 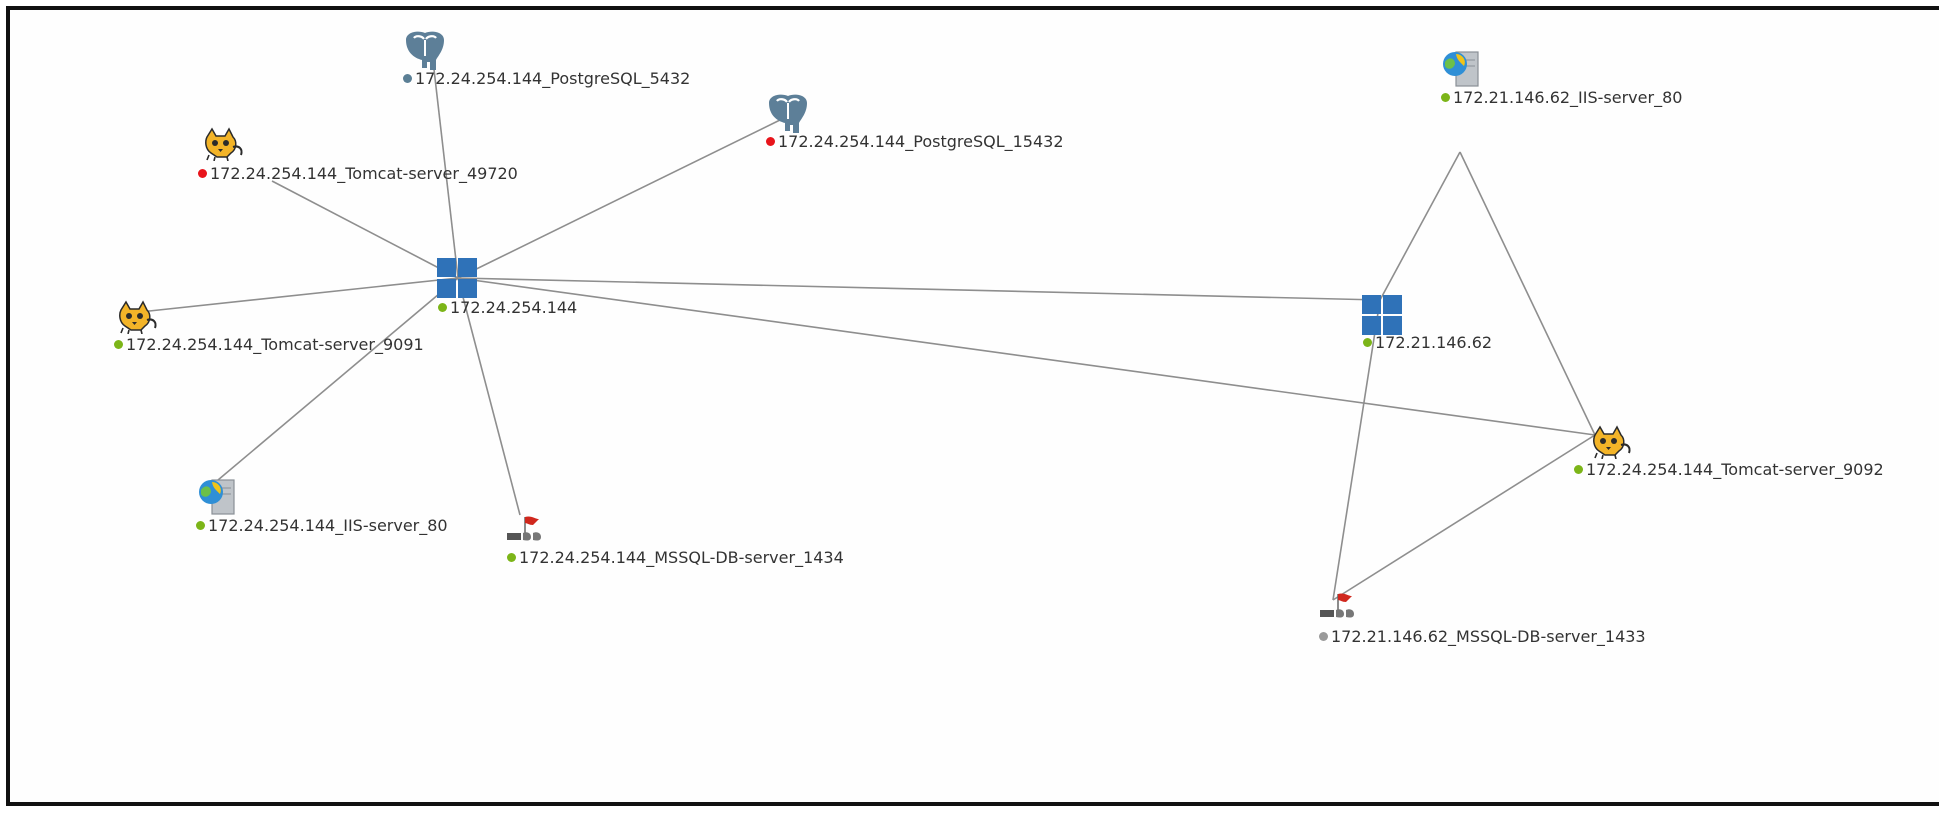 What do you see at coordinates (1427, 323) in the screenshot?
I see `node-host-172-21-146-62: 172.21.146.62` at bounding box center [1427, 323].